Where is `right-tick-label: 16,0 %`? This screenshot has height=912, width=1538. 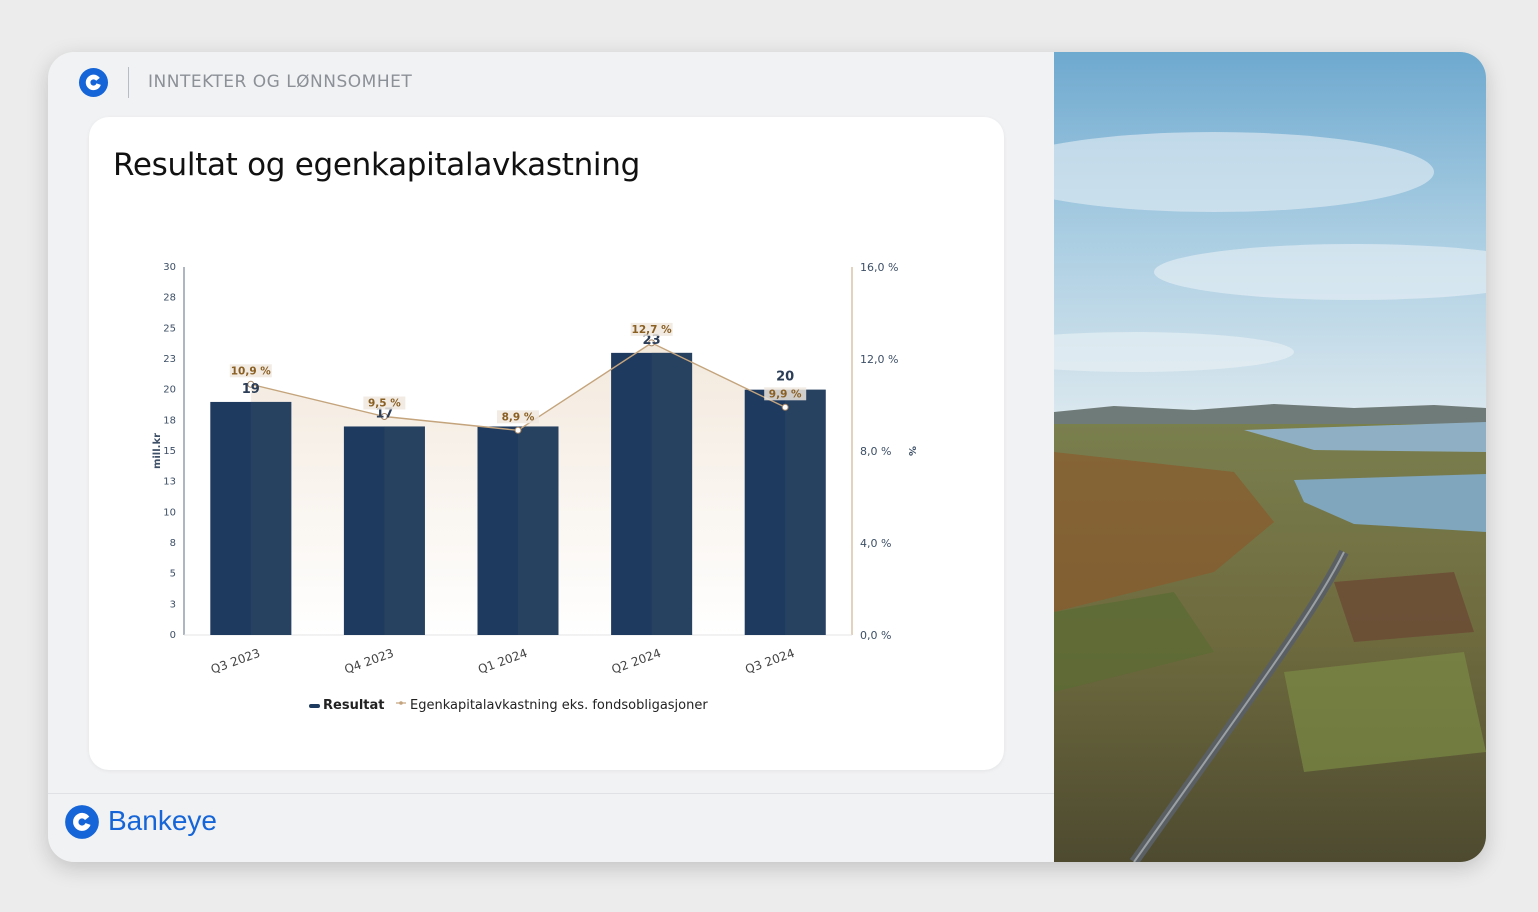
right-tick-label: 16,0 % is located at coordinates (879, 267).